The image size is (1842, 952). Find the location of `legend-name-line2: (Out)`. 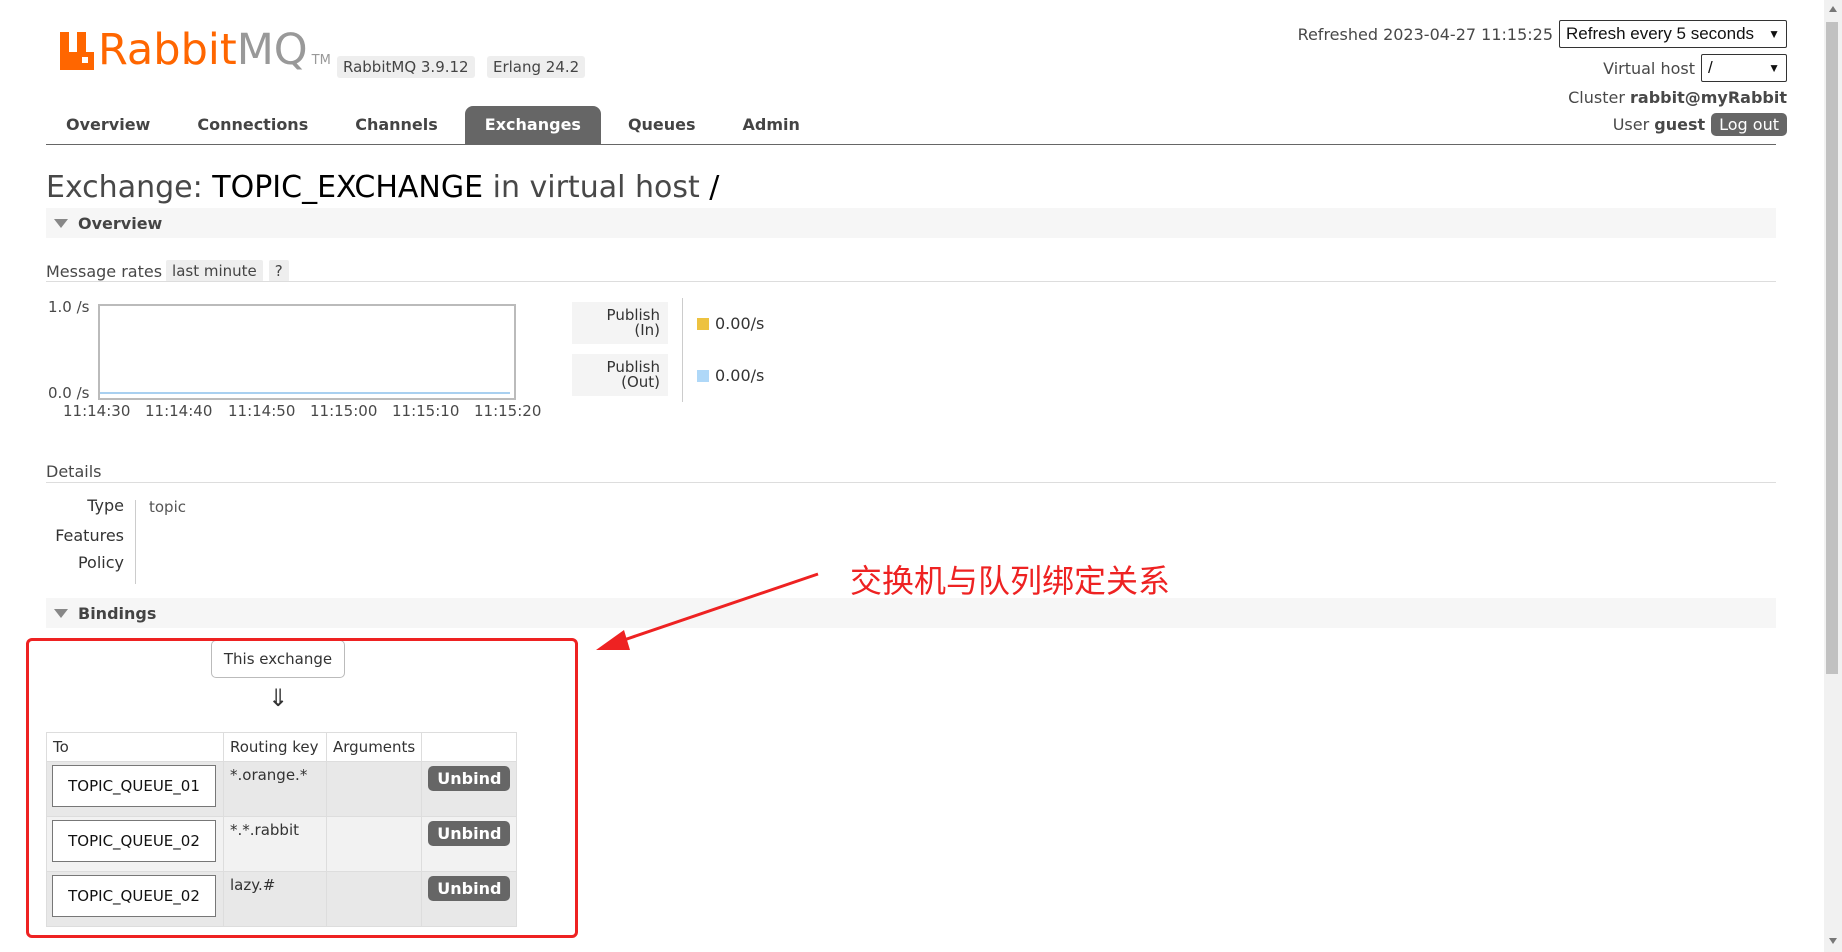

legend-name-line2: (Out) is located at coordinates (640, 382).